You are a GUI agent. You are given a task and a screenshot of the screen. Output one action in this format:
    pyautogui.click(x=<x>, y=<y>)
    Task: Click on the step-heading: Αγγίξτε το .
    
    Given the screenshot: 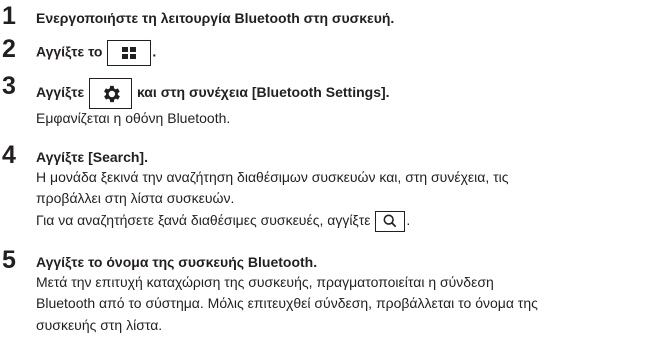 What is the action you would take?
    pyautogui.click(x=96, y=53)
    